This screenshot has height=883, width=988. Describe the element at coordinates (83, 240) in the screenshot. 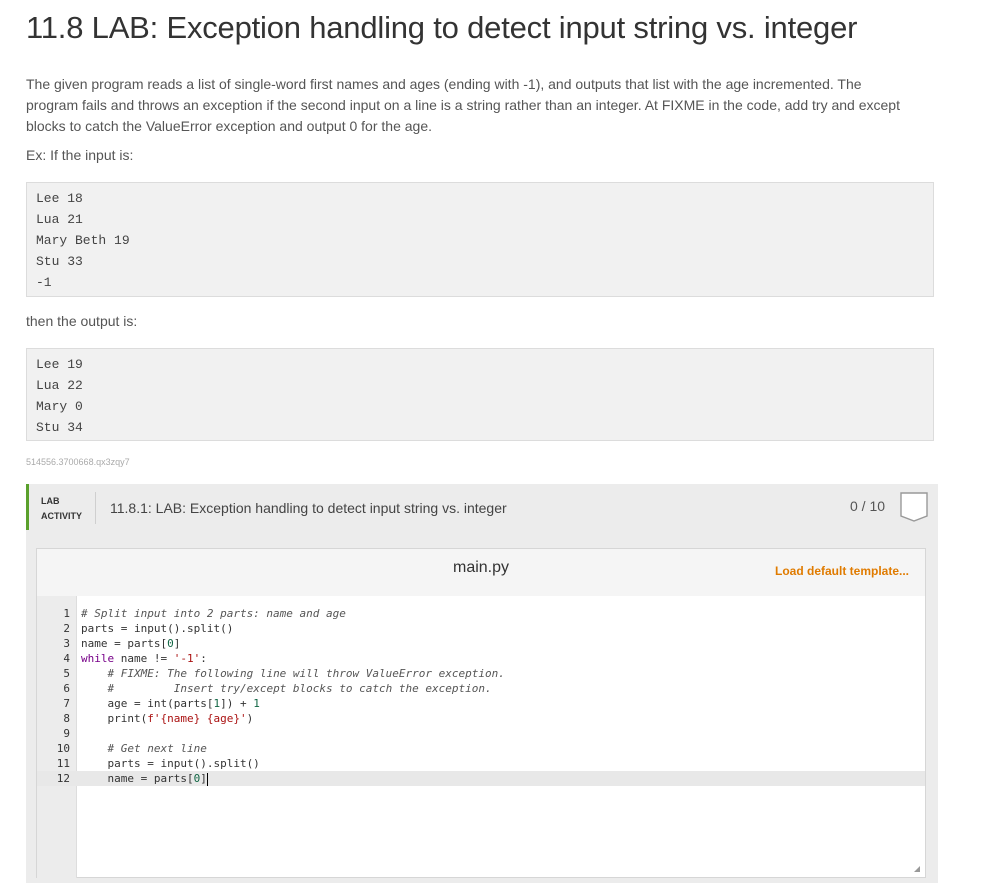

I see `example-input-line: Mary Beth 19` at that location.